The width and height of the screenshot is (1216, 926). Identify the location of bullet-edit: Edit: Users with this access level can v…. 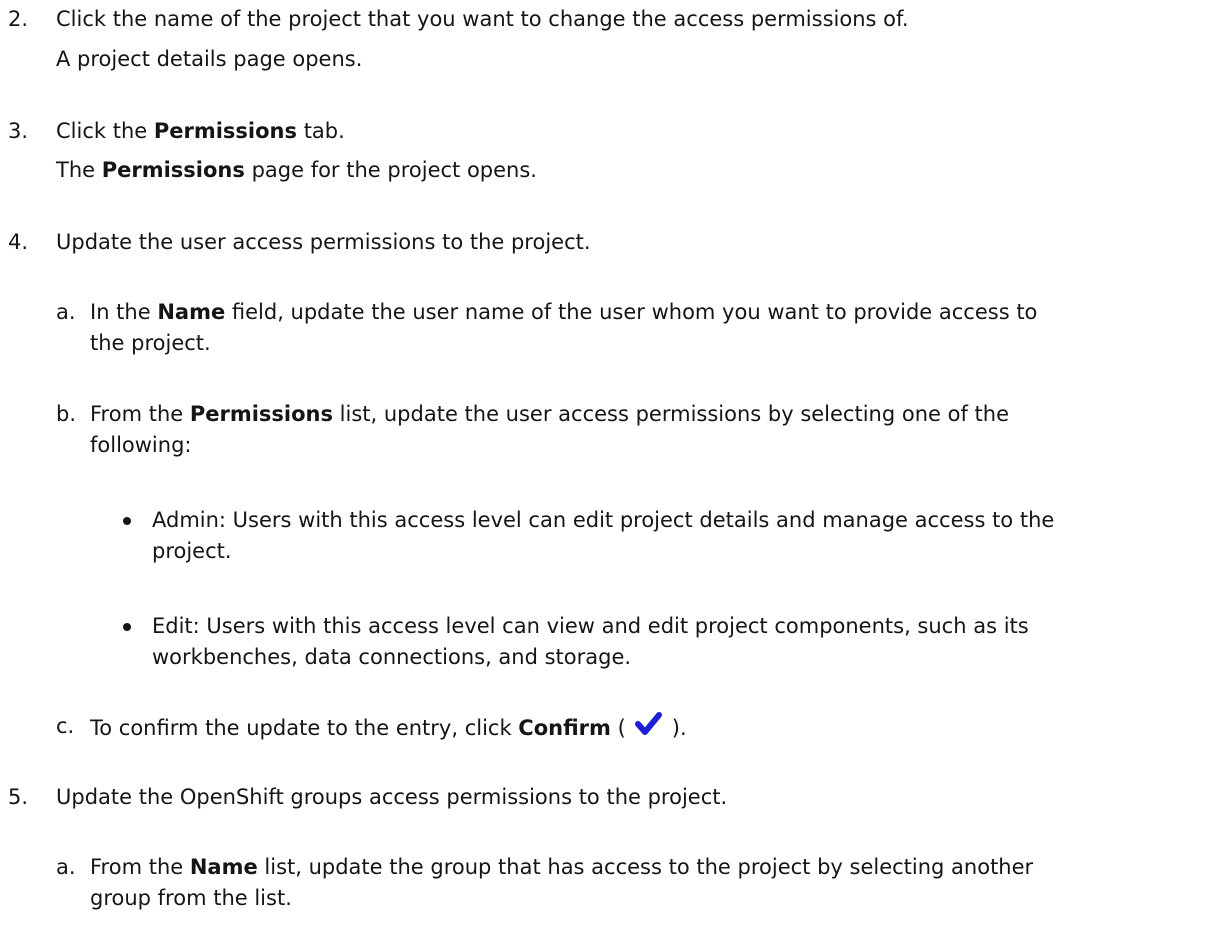
(590, 626).